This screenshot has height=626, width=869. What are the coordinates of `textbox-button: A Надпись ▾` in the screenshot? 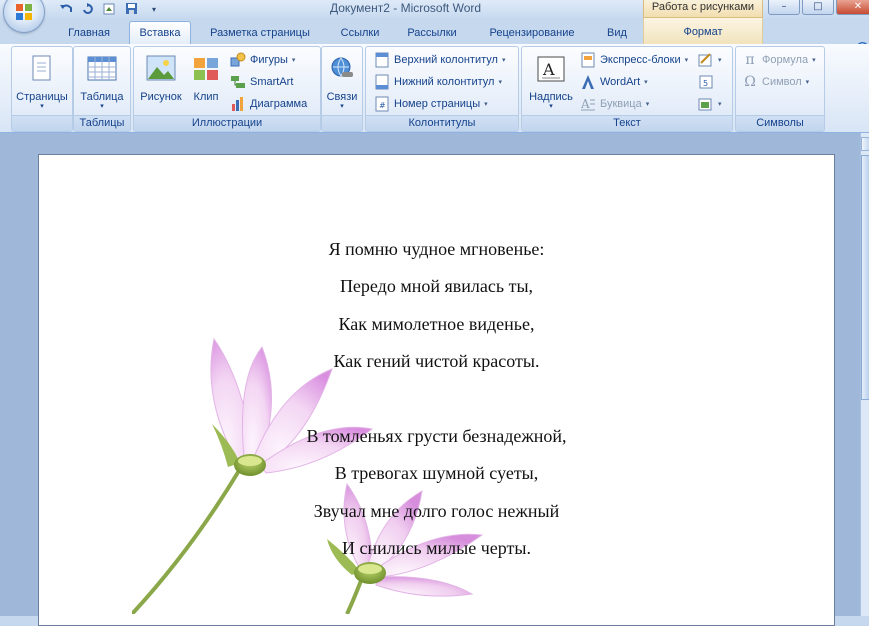 It's located at (551, 81).